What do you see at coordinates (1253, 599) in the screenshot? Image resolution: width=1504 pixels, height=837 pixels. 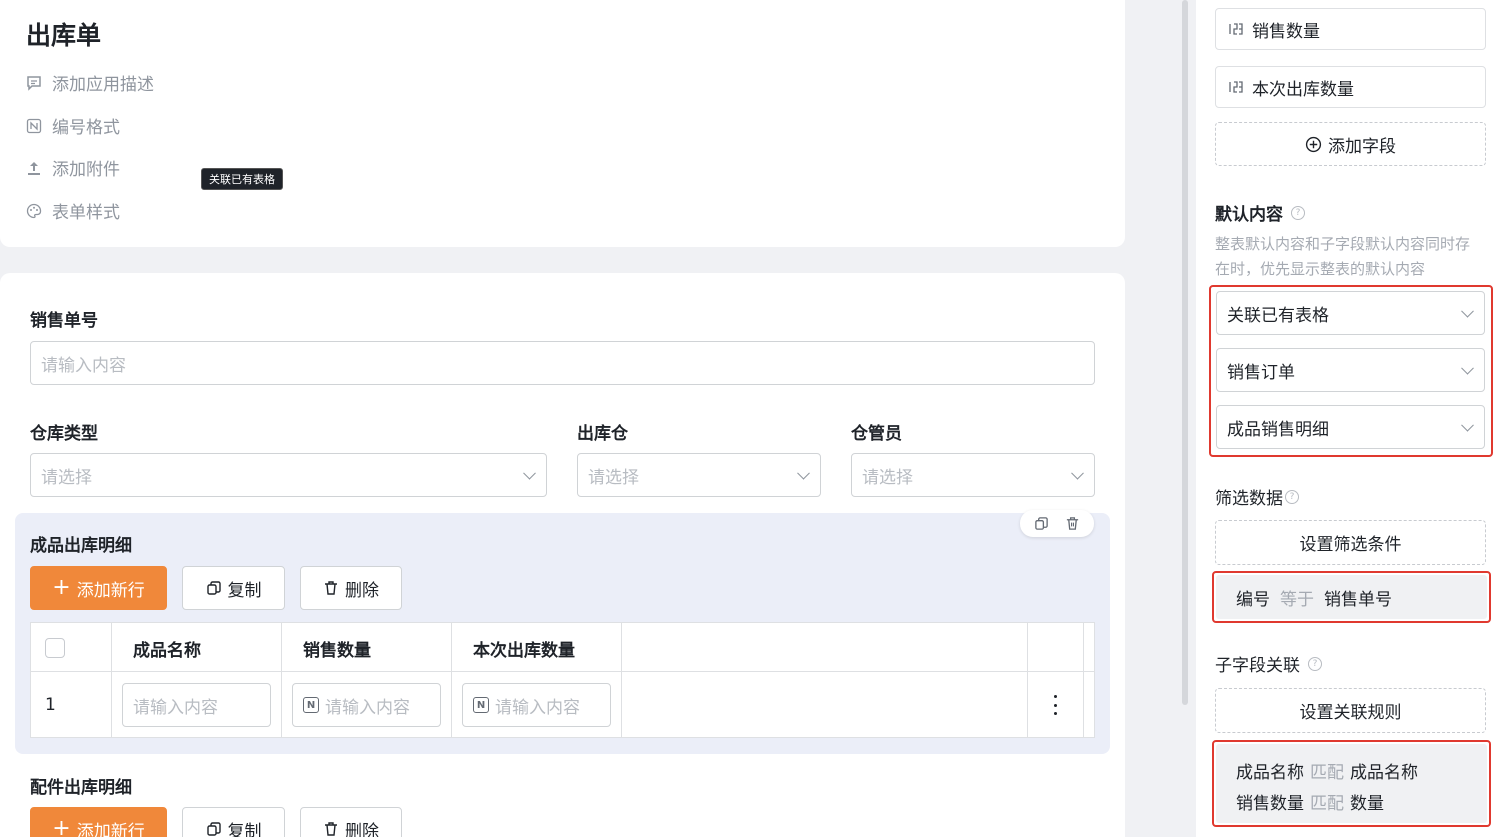 I see `condition-left: 编号` at bounding box center [1253, 599].